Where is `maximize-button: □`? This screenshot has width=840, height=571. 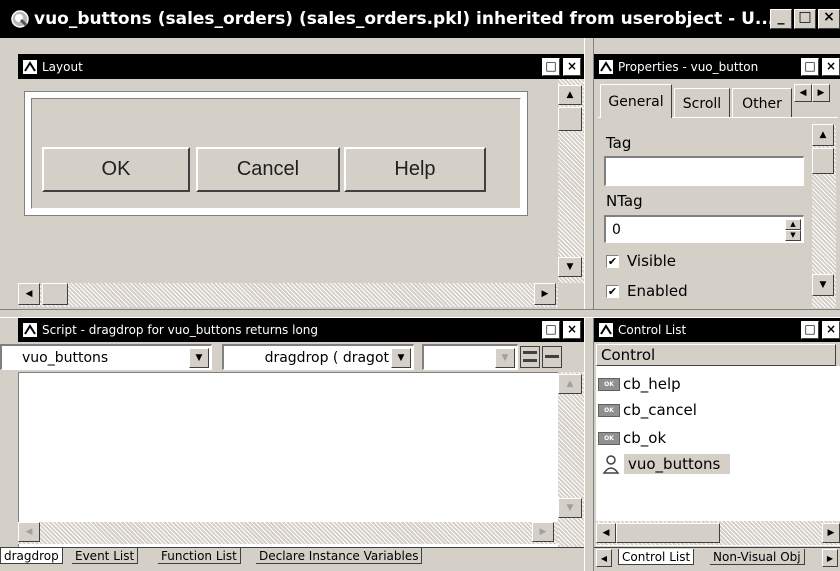 maximize-button: □ is located at coordinates (805, 19).